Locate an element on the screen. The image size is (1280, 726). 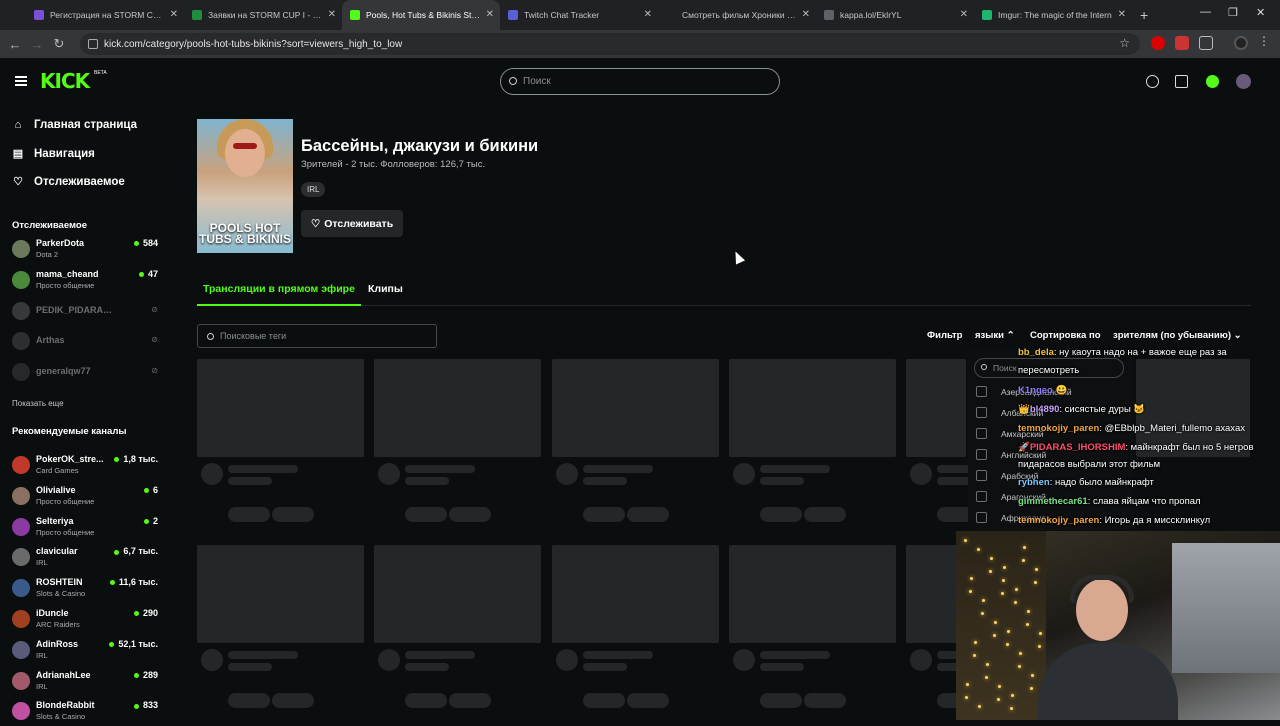
kick-rewards-icon is located at coordinates (1212, 81).